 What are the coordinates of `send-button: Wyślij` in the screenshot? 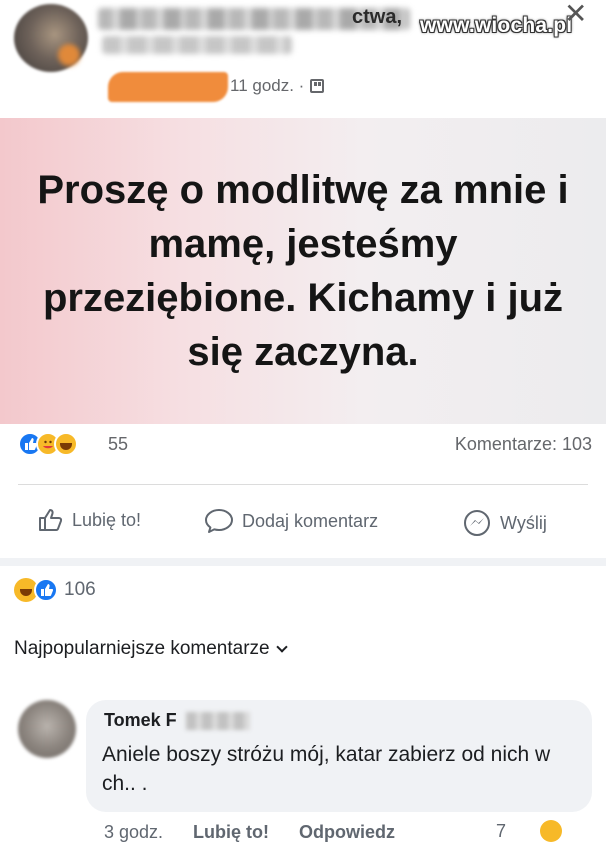 It's located at (504, 523).